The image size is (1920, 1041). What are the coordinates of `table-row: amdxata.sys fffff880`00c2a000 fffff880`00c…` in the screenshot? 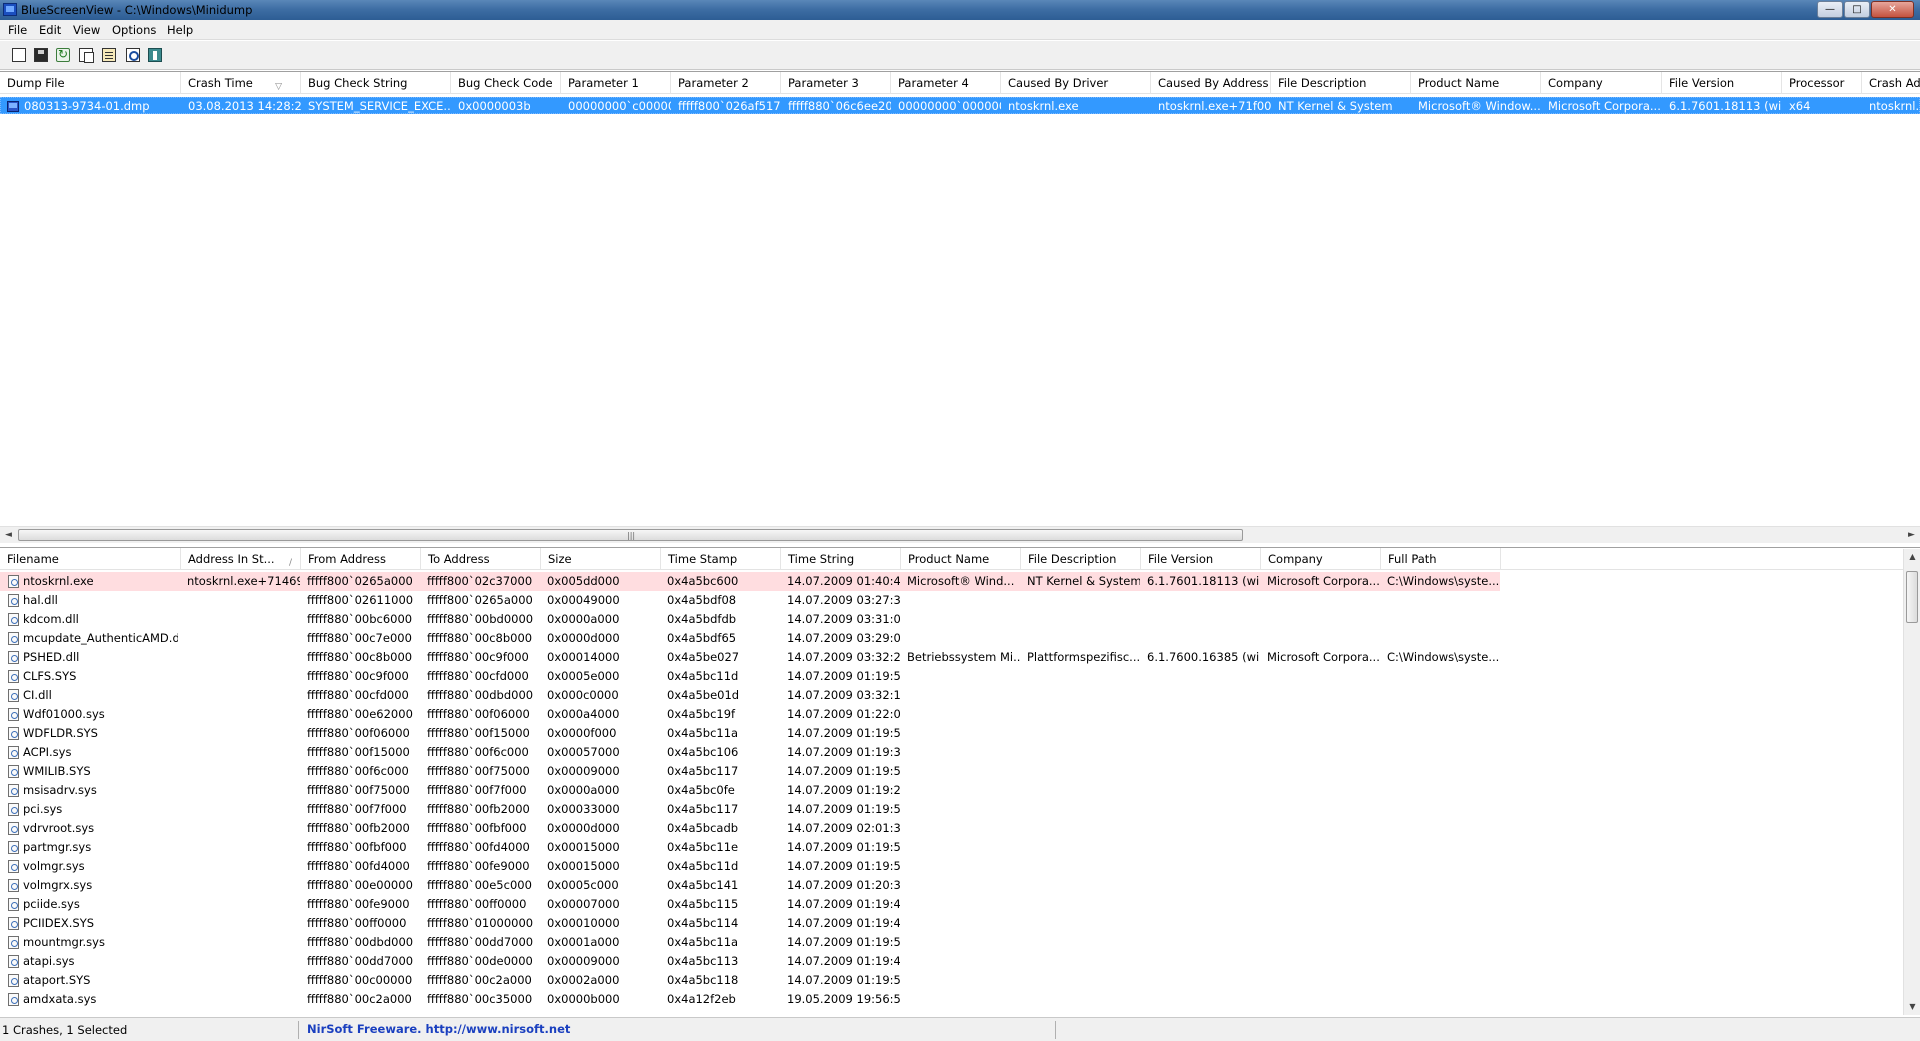 It's located at (952, 999).